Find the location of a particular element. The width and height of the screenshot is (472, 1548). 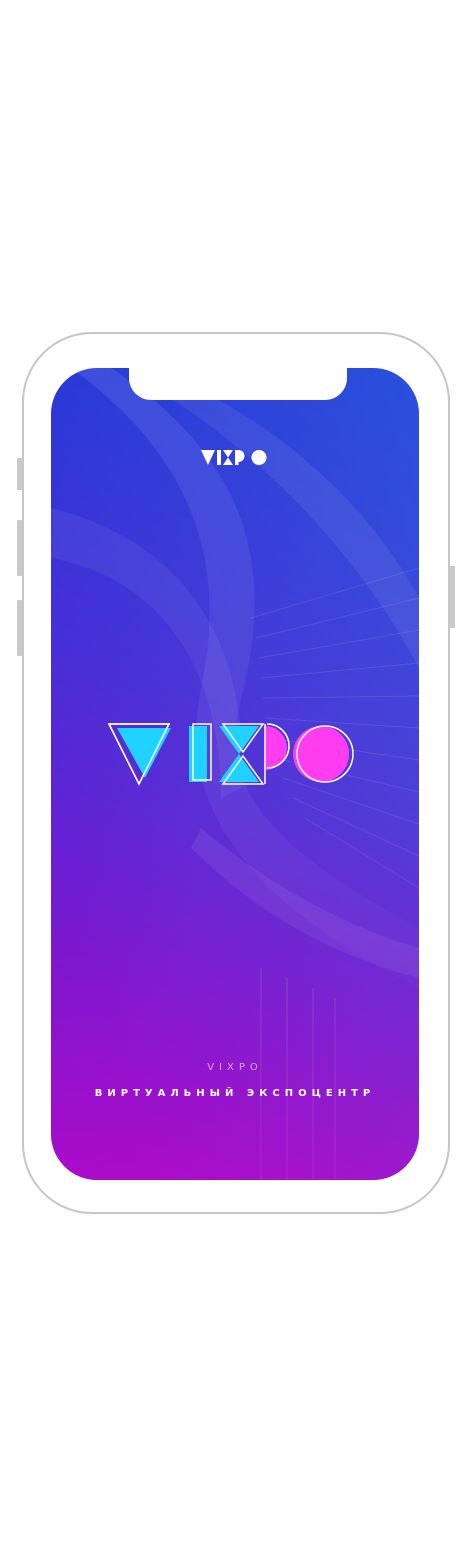

tagline: ВИРТУАЛЬНЫЙ ЭКСПОЦЕНТР is located at coordinates (235, 1093).